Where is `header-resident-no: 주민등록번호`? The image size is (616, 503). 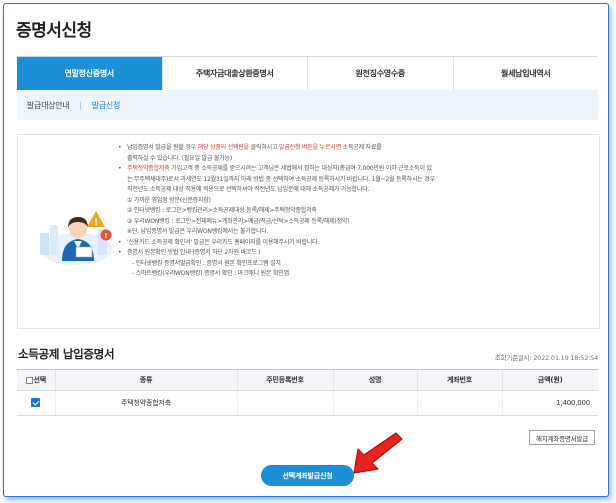
header-resident-no: 주민등록번호 is located at coordinates (284, 380).